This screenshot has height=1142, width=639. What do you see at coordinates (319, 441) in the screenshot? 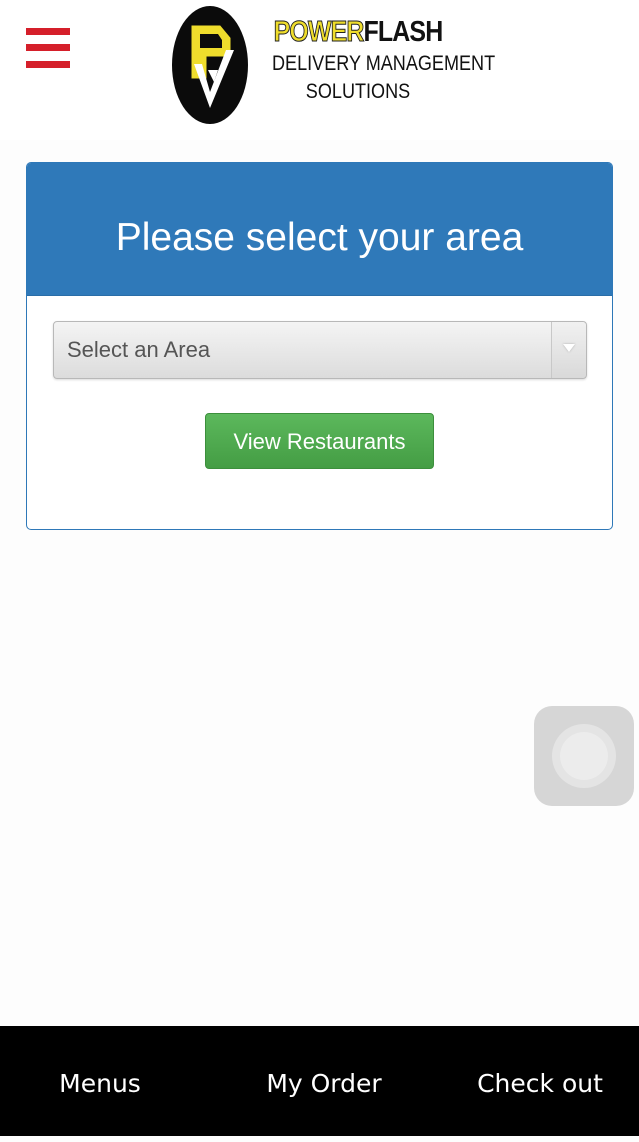
I see `view-restaurants-button: View Restaurants` at bounding box center [319, 441].